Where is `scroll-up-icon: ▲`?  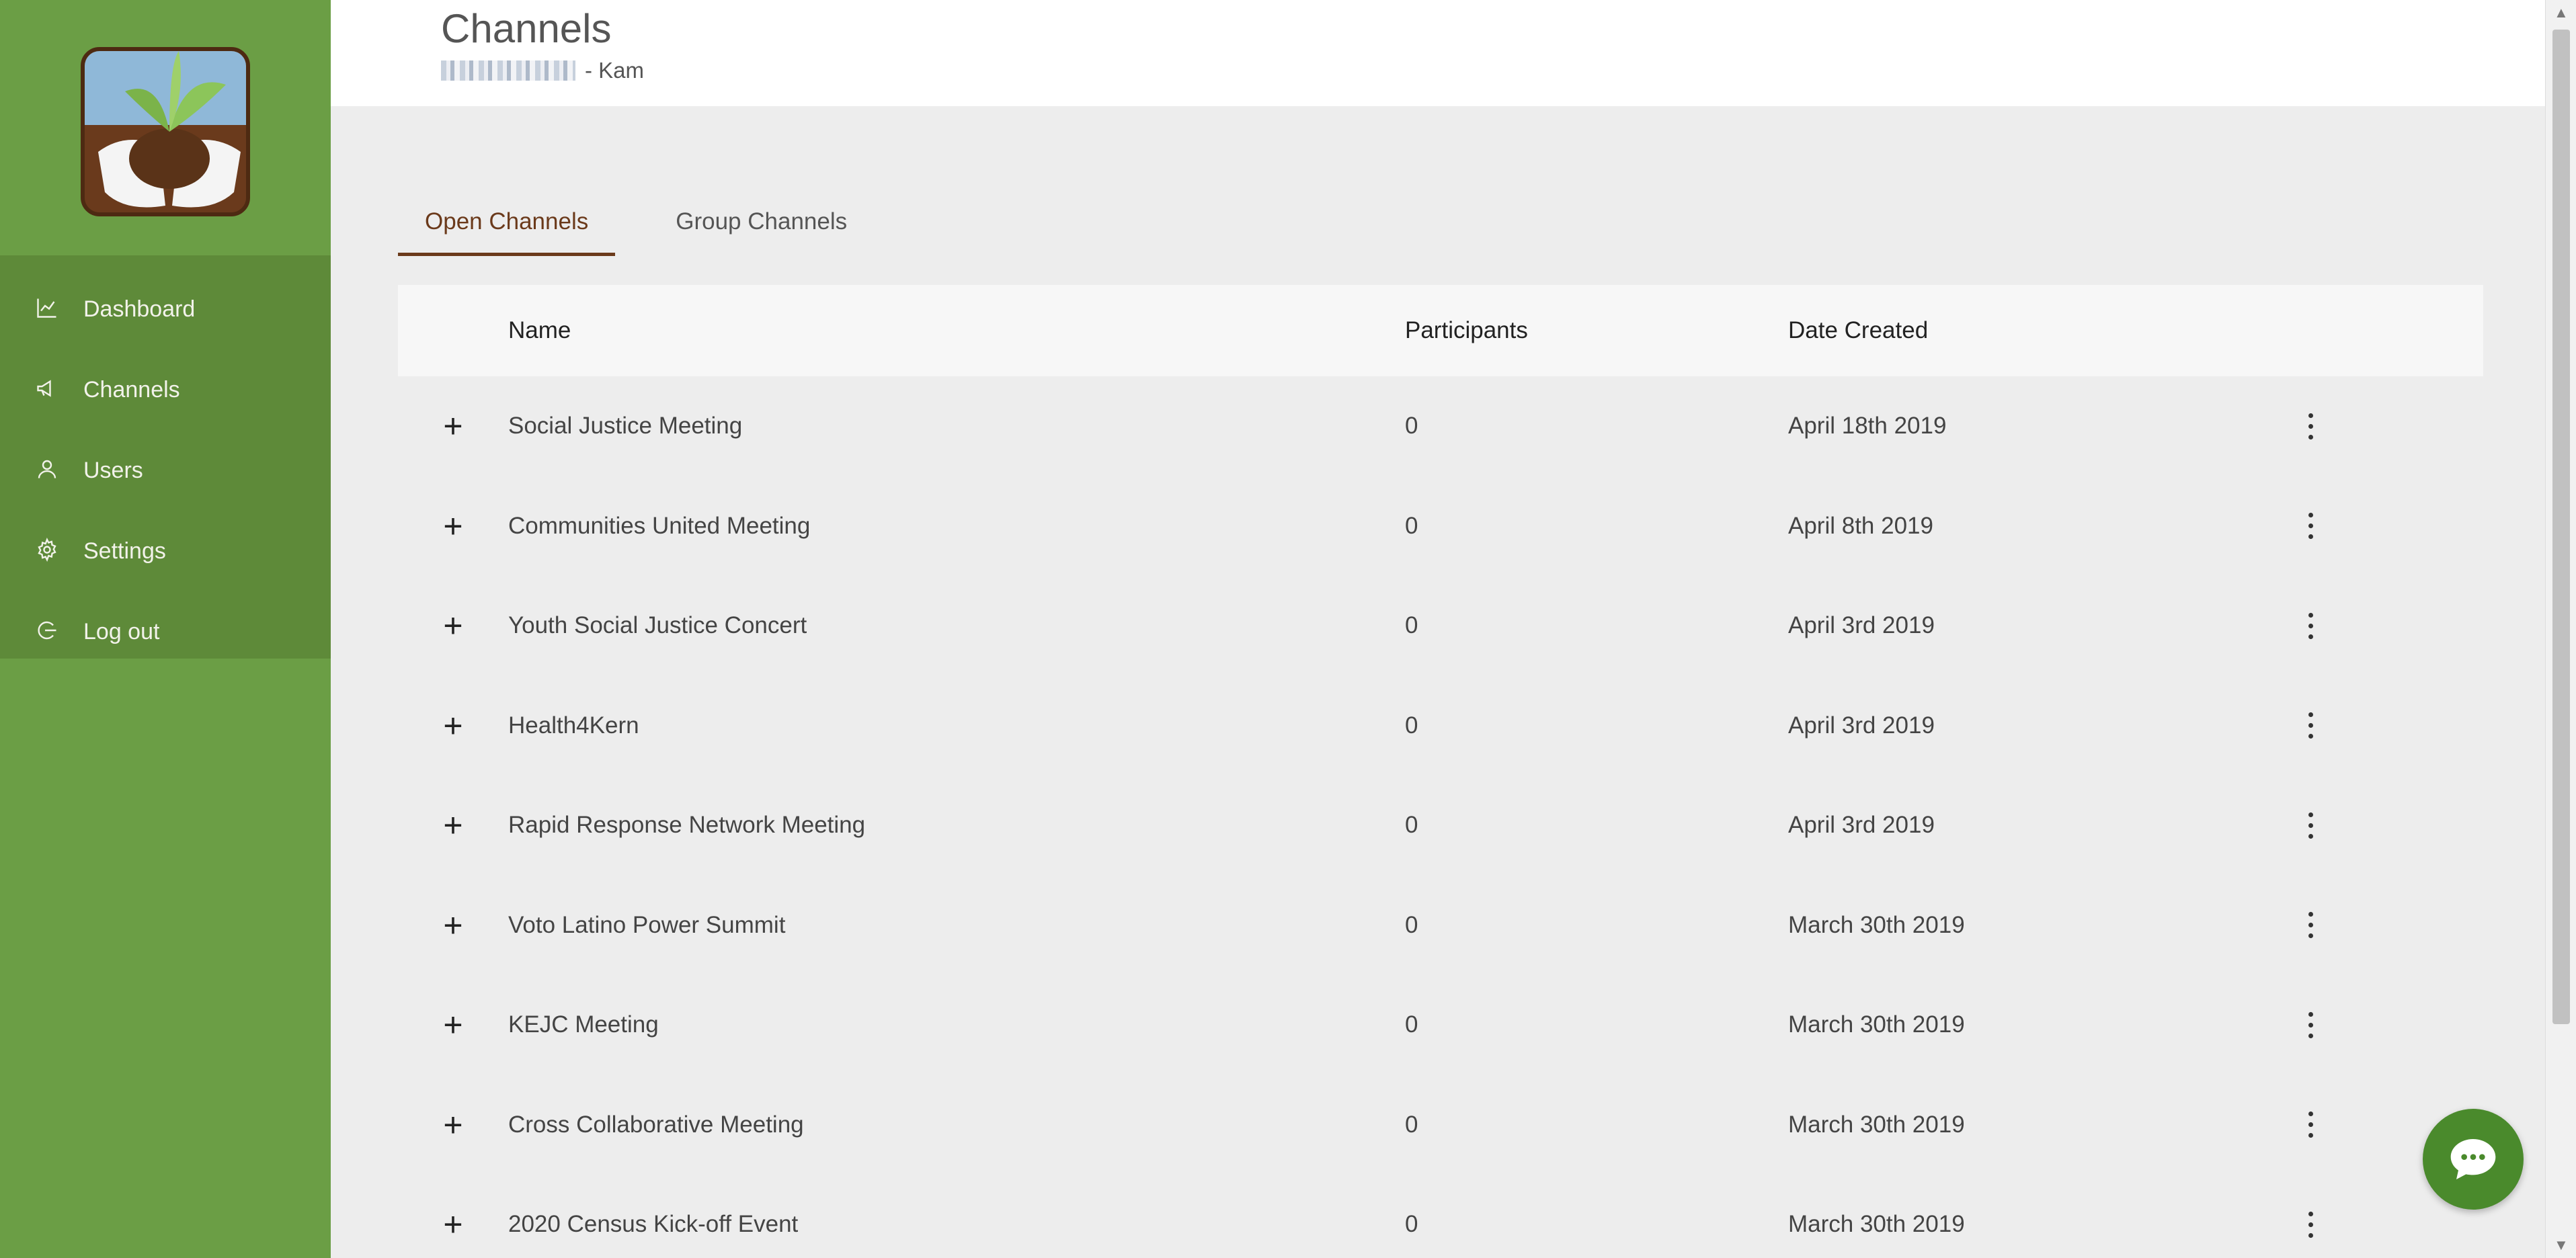
scroll-up-icon: ▲ is located at coordinates (2561, 13).